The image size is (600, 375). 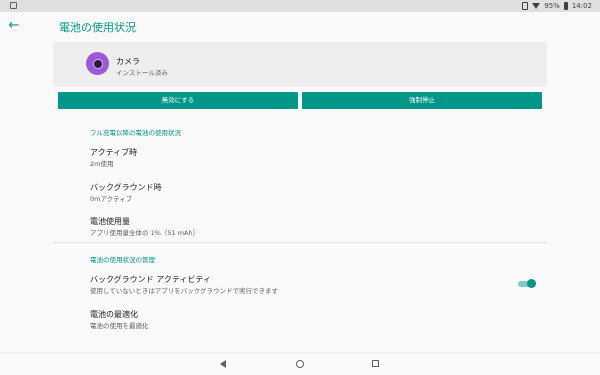 I want to click on vibrate-icon, so click(x=525, y=6).